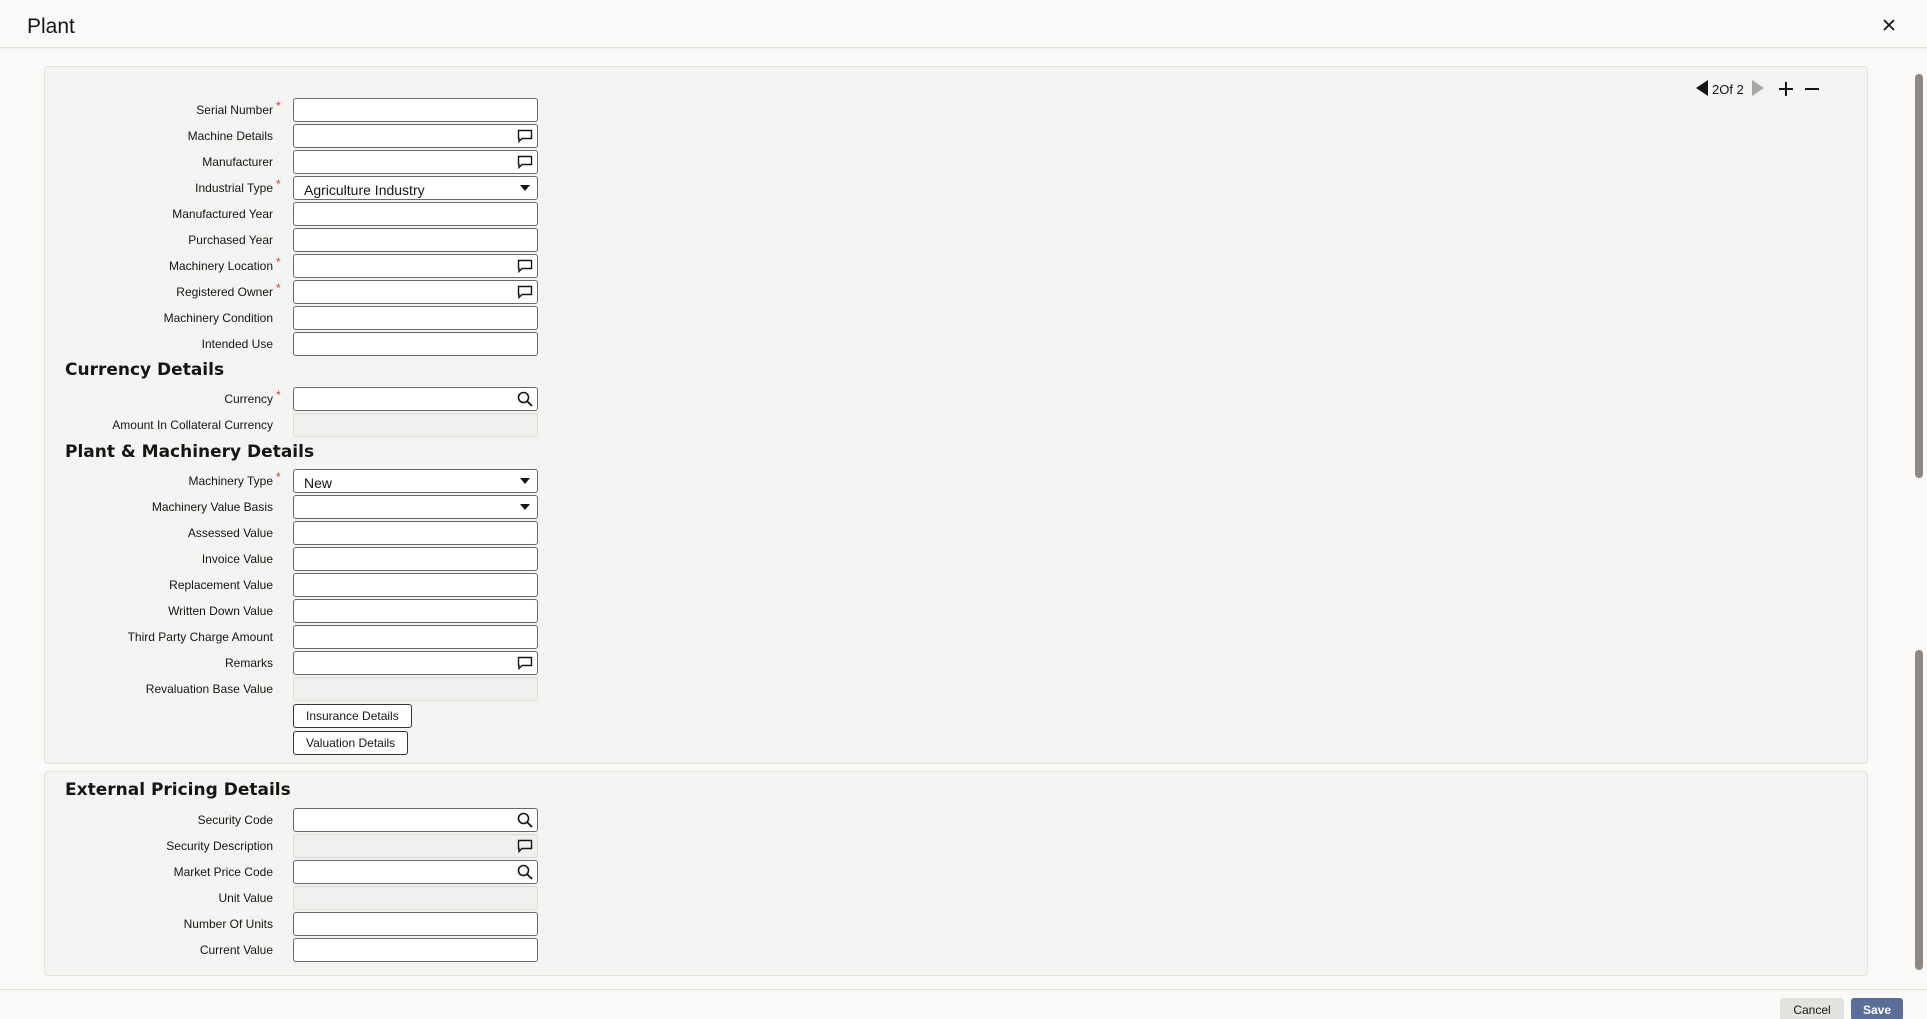 Image resolution: width=1927 pixels, height=1019 pixels. Describe the element at coordinates (248, 399) in the screenshot. I see `currency-label: Currency` at that location.